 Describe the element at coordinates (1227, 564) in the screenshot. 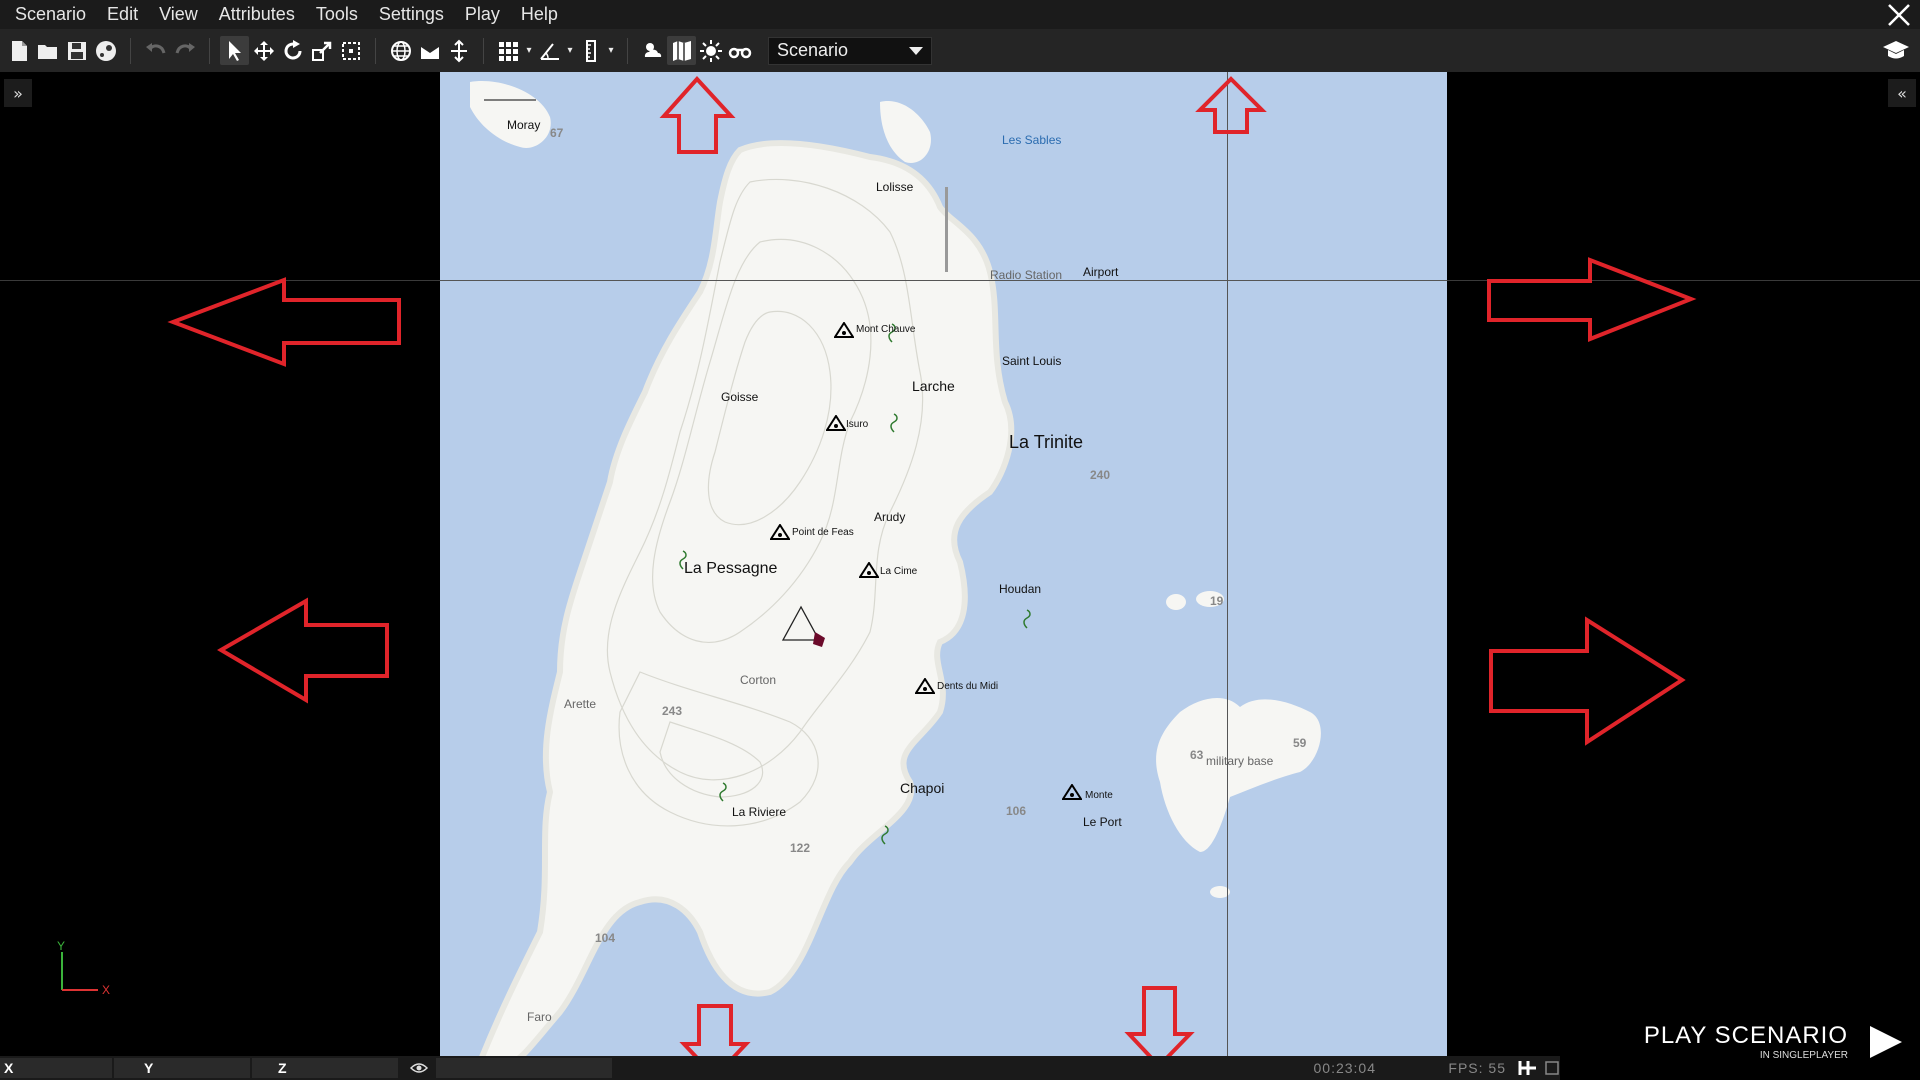

I see `crosshair-vertical-line` at that location.